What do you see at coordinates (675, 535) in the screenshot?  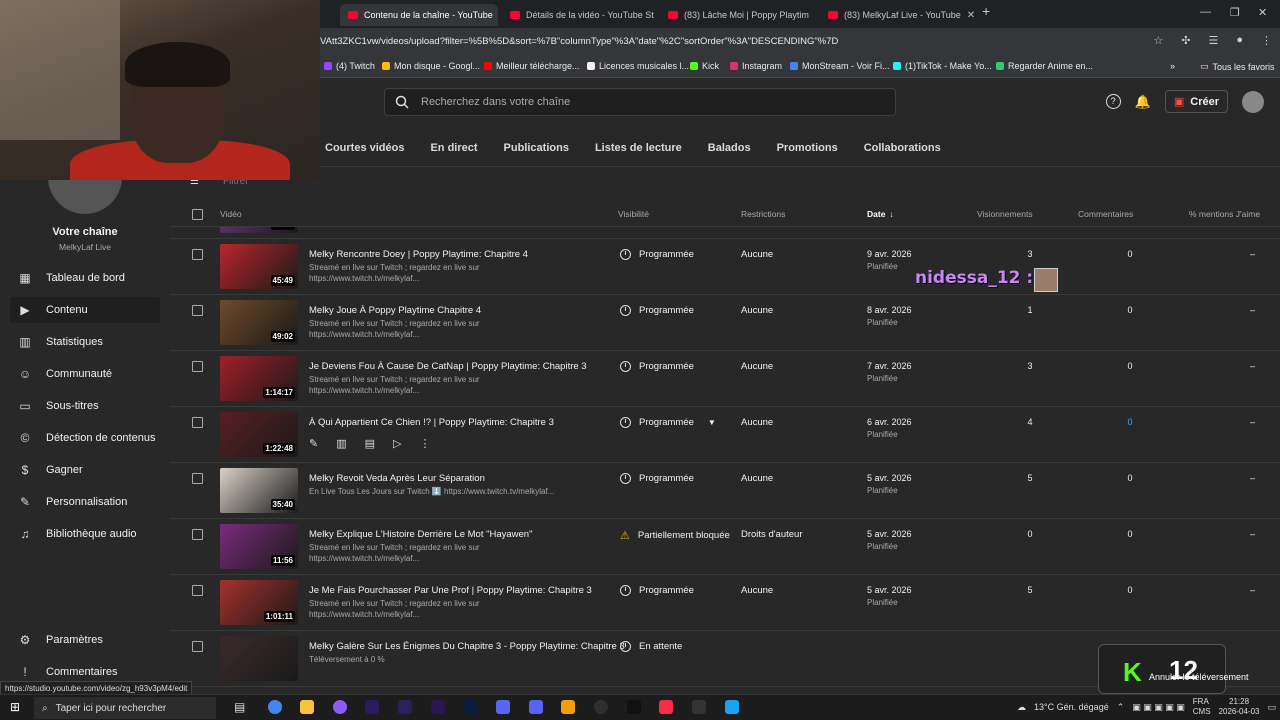 I see `visibility-cell: ⚠ Partiellement bloquée` at bounding box center [675, 535].